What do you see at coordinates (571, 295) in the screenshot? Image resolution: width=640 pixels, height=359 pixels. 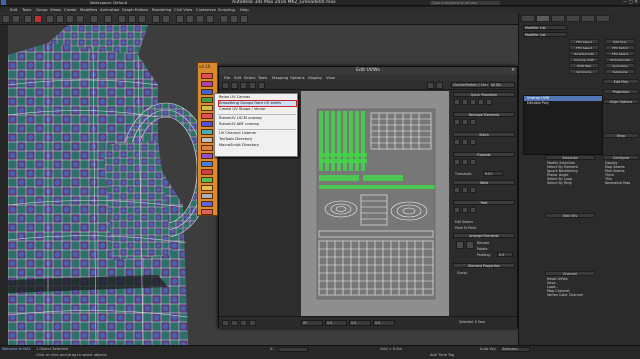 I see `vertex-color-channel-radio: Vertex Color Channel` at bounding box center [571, 295].